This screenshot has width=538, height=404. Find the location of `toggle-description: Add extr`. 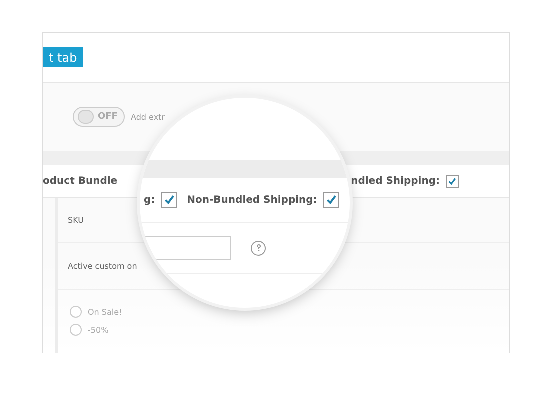

toggle-description: Add extr is located at coordinates (148, 117).